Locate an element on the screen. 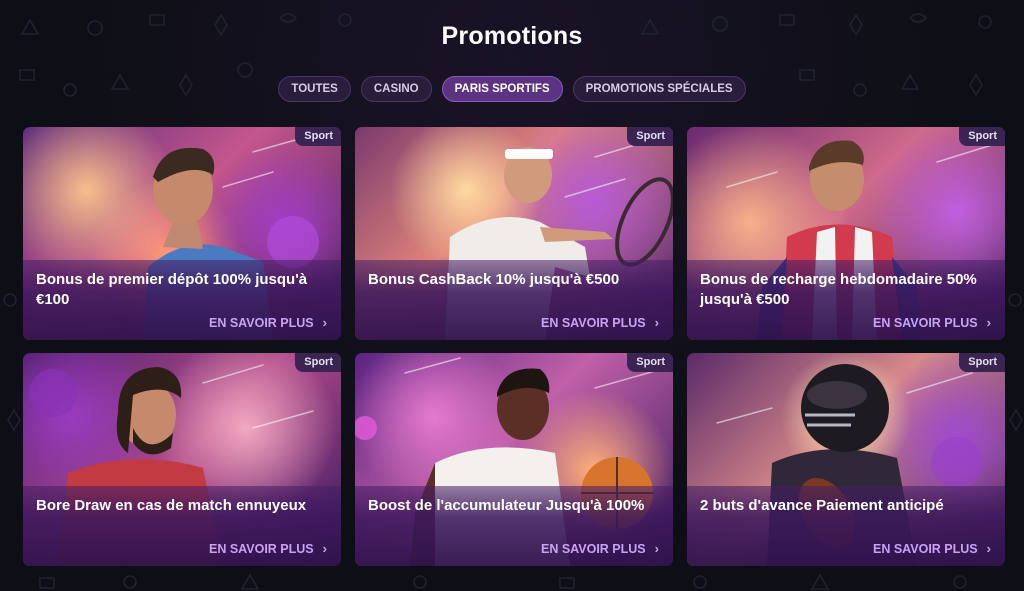  promo-title: Bonus de premier dépôt 100% jusqu'à €100 is located at coordinates (172, 289).